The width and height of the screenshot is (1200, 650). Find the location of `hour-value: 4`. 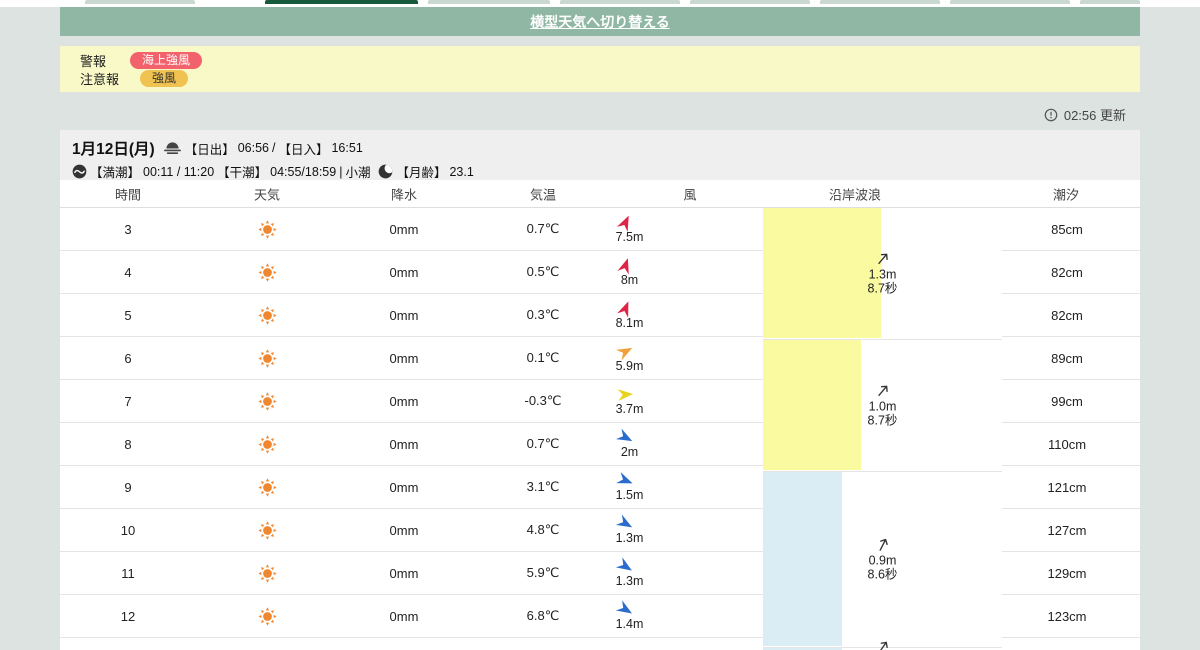

hour-value: 4 is located at coordinates (128, 272).